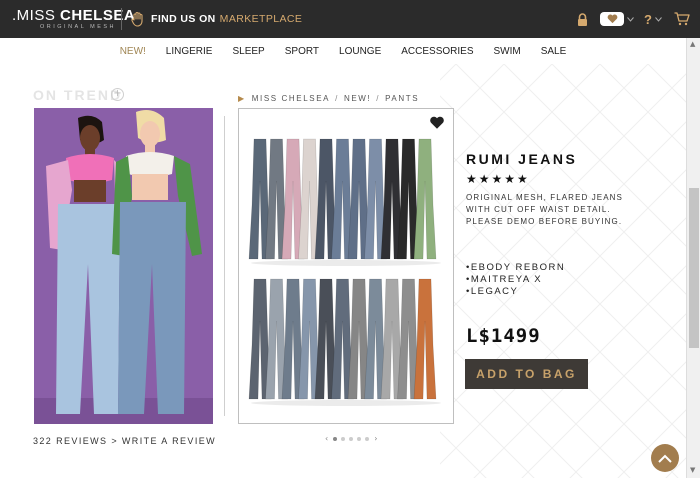  What do you see at coordinates (34, 15) in the screenshot?
I see `brand-prefix: .MISS` at bounding box center [34, 15].